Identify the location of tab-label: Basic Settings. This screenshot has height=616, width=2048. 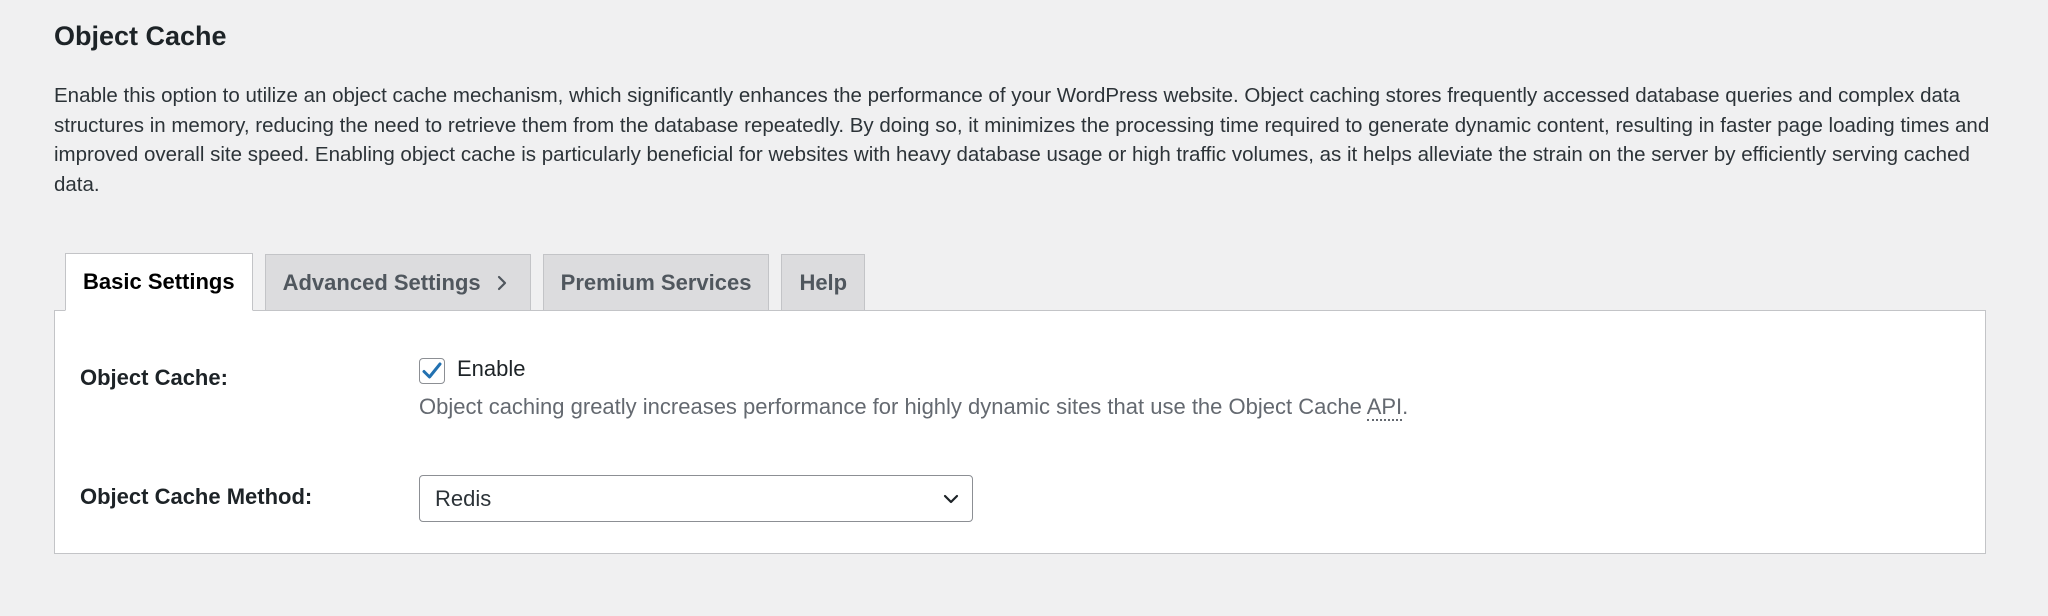
(159, 281).